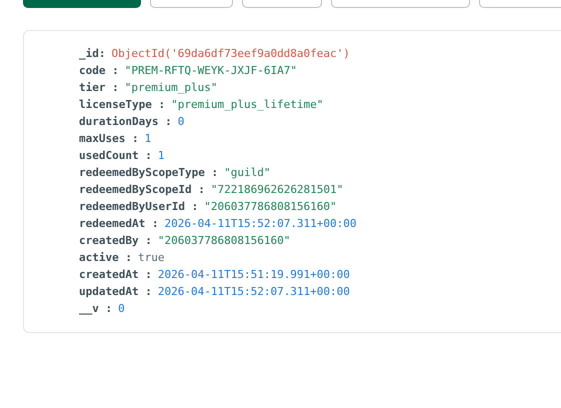 The width and height of the screenshot is (561, 408). What do you see at coordinates (138, 207) in the screenshot?
I see `field-name: redeemedByUserId :` at bounding box center [138, 207].